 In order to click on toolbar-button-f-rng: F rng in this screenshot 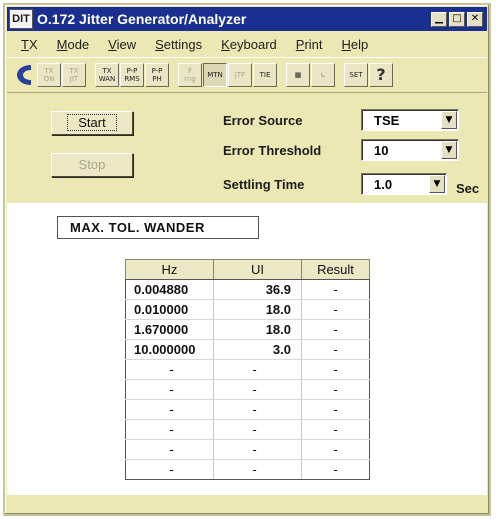, I will do `click(190, 75)`.